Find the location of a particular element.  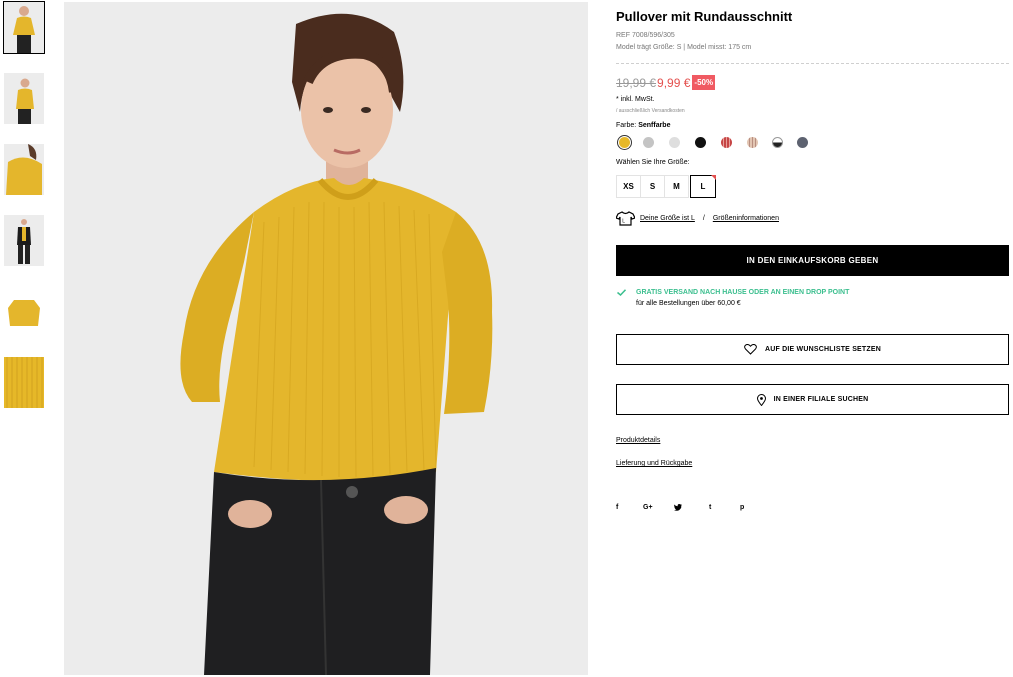

pinterest-icon: p is located at coordinates (742, 507).